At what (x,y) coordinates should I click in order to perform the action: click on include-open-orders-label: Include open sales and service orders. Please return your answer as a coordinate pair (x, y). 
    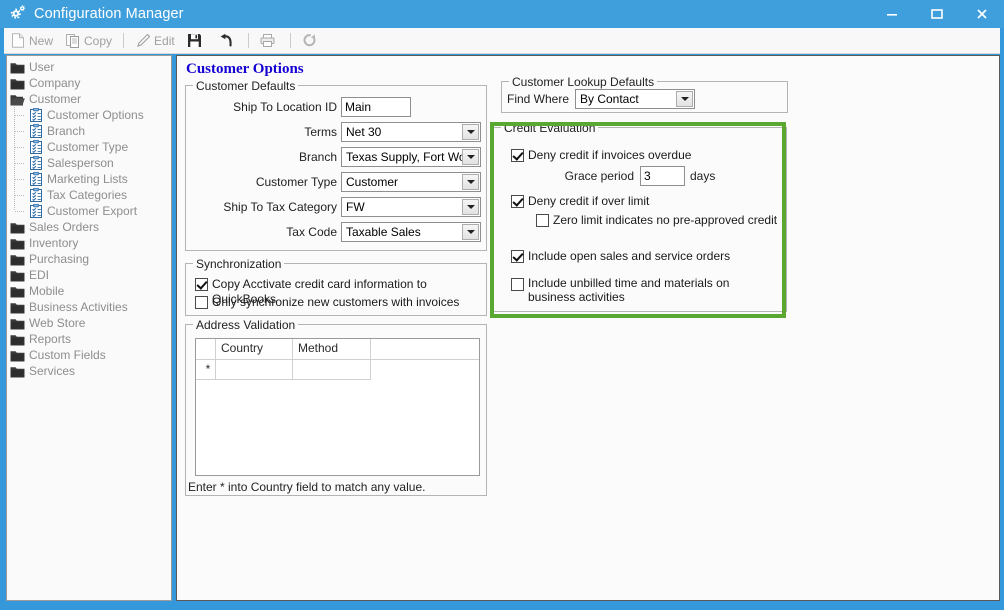
    Looking at the image, I should click on (629, 256).